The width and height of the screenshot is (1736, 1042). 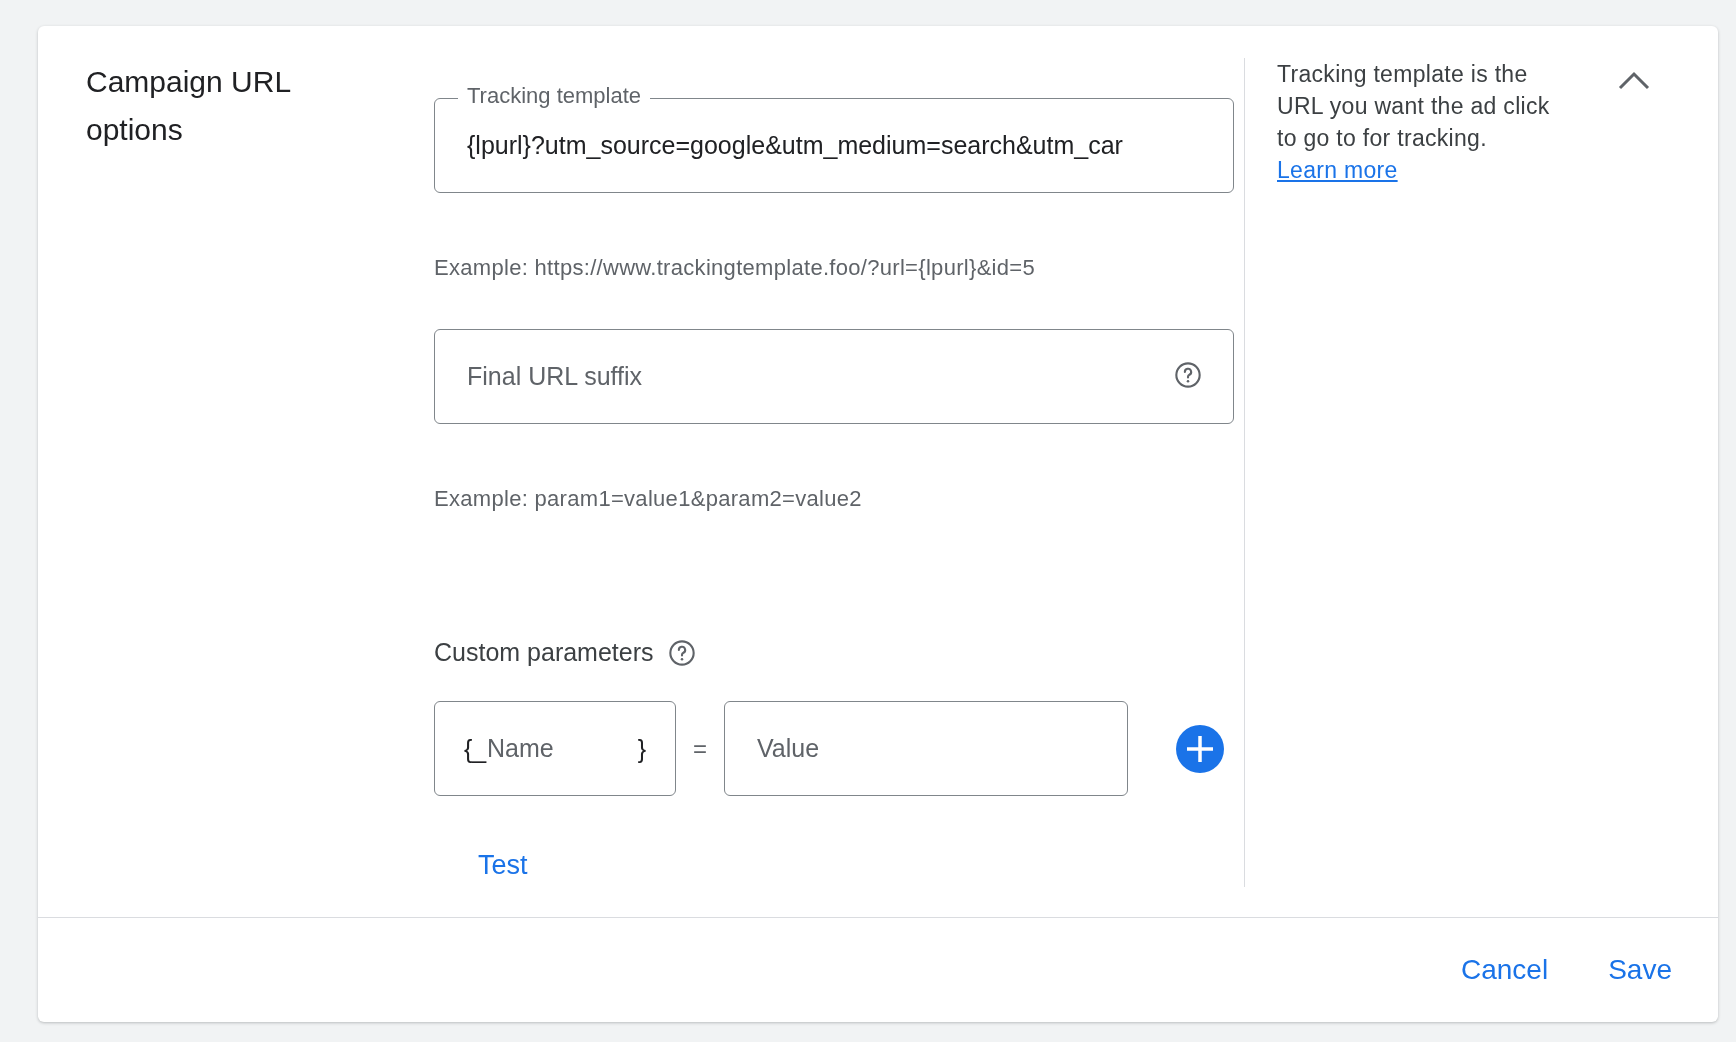 What do you see at coordinates (503, 865) in the screenshot?
I see `test-button: Test` at bounding box center [503, 865].